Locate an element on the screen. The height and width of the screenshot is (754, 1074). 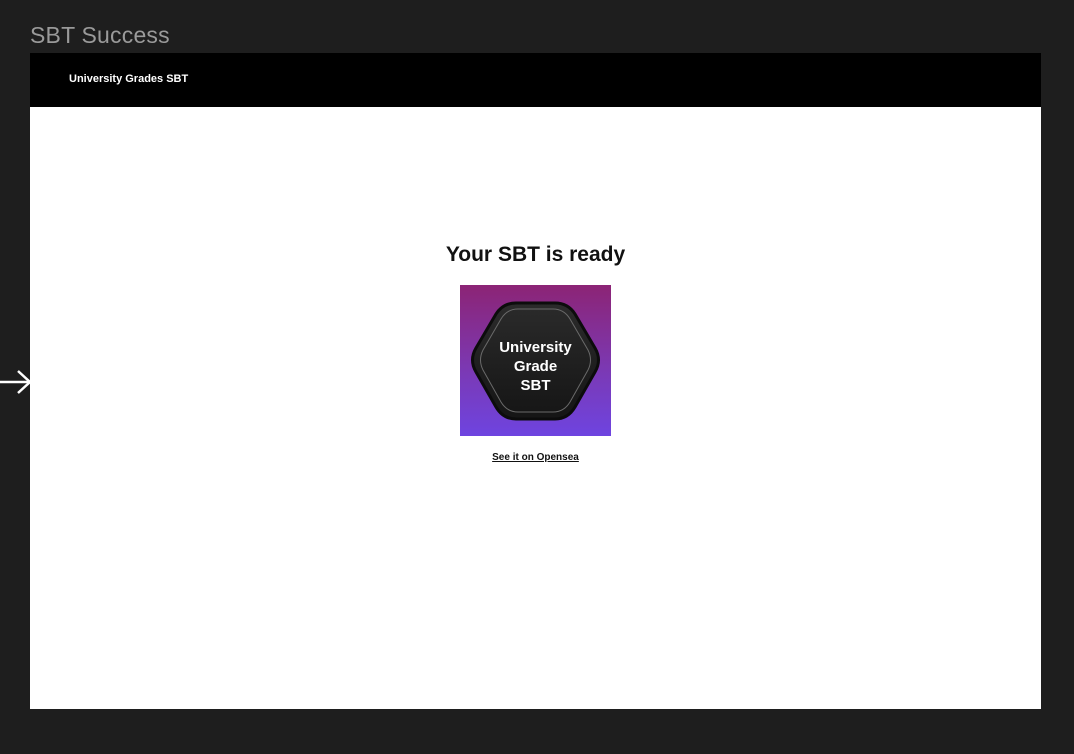
arrow-right-icon is located at coordinates (17, 382).